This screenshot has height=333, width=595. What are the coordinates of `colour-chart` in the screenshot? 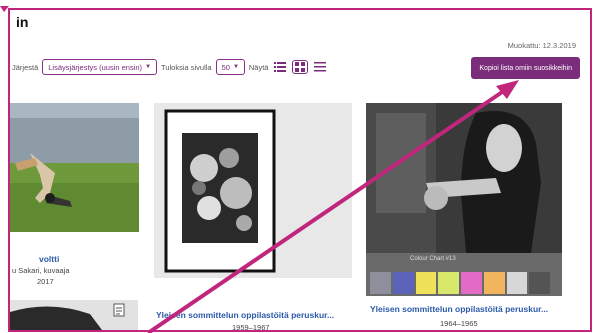 It's located at (460, 283).